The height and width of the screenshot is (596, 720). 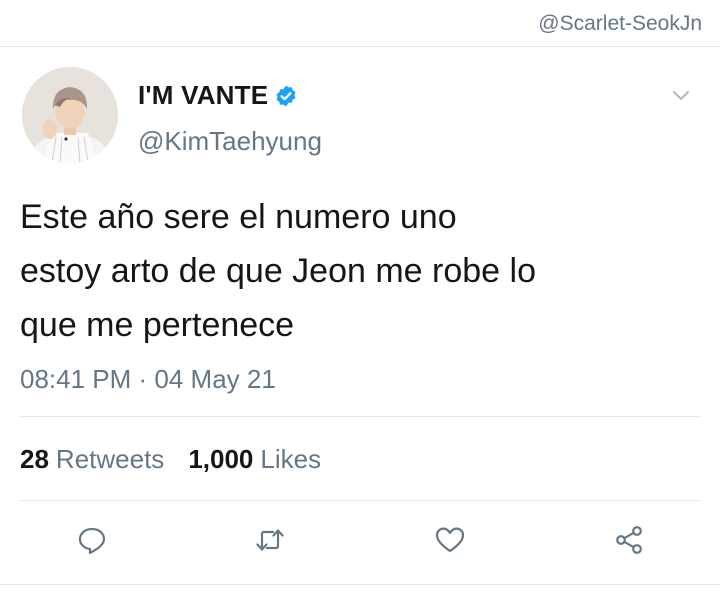 What do you see at coordinates (681, 95) in the screenshot?
I see `chevron-down-icon` at bounding box center [681, 95].